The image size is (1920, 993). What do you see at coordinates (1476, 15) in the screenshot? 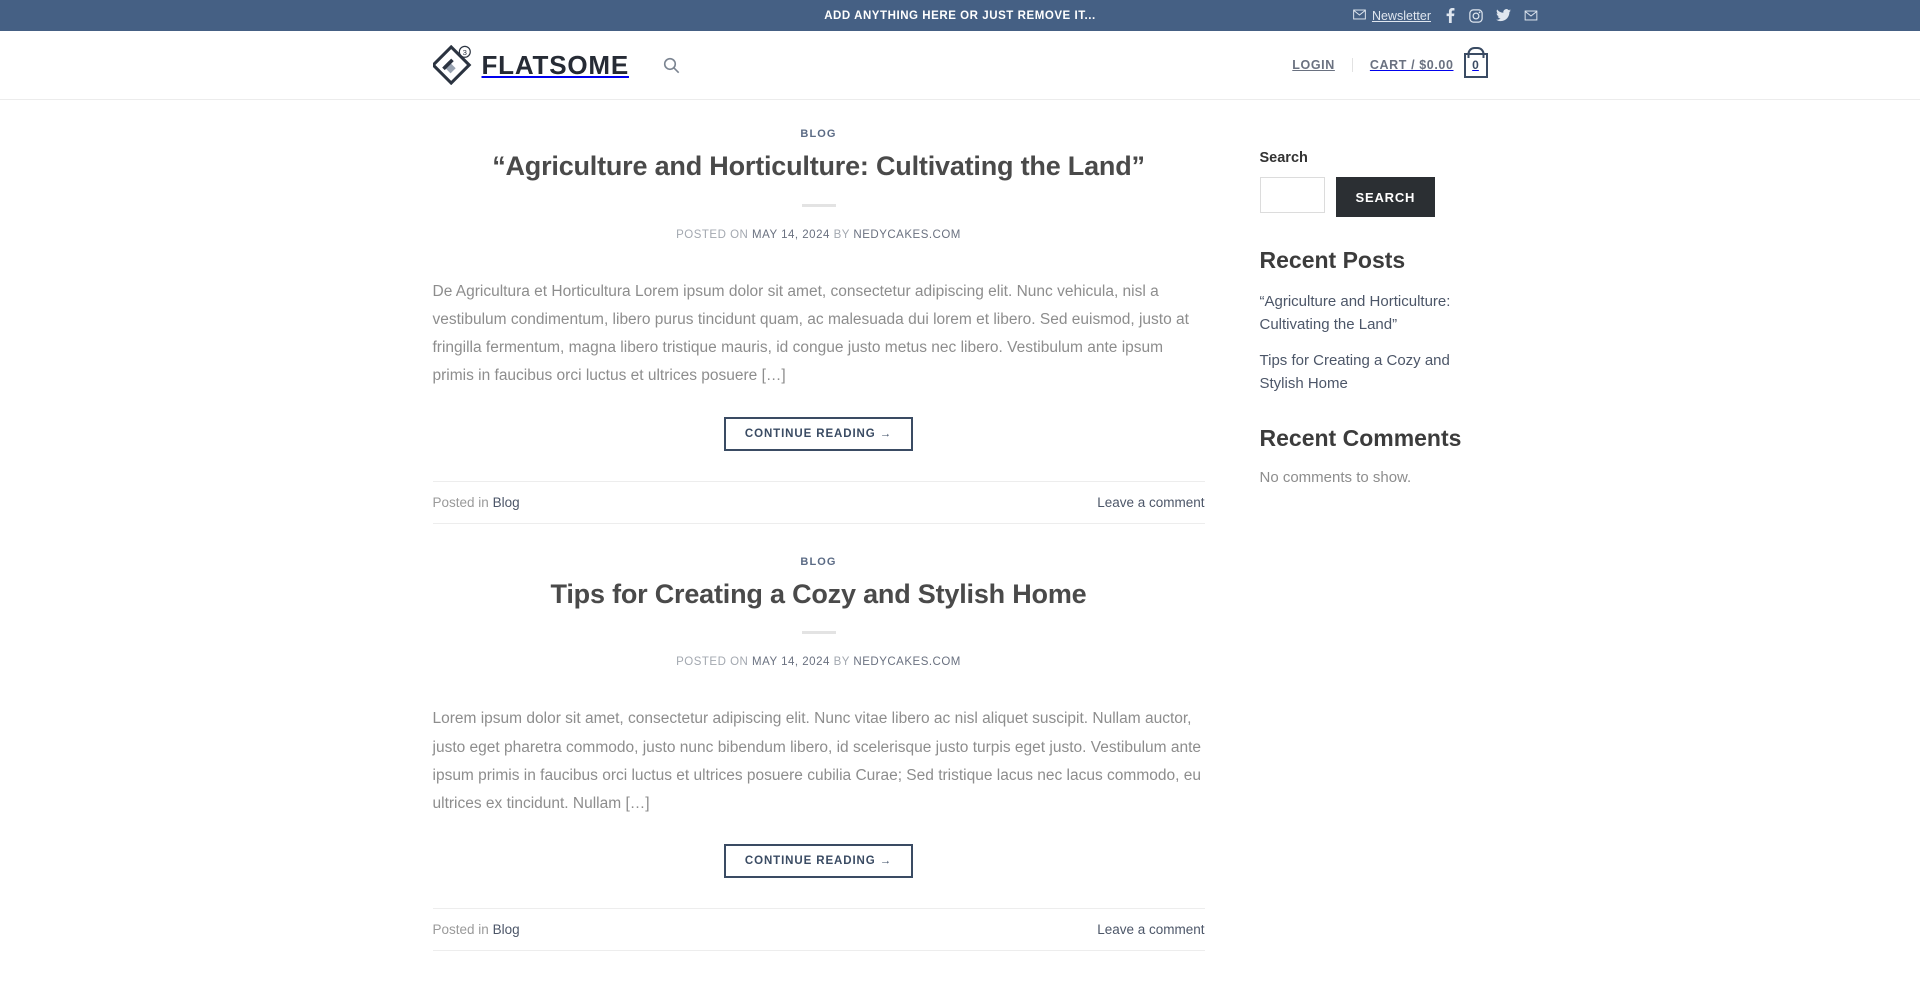
I see `instagram-icon` at bounding box center [1476, 15].